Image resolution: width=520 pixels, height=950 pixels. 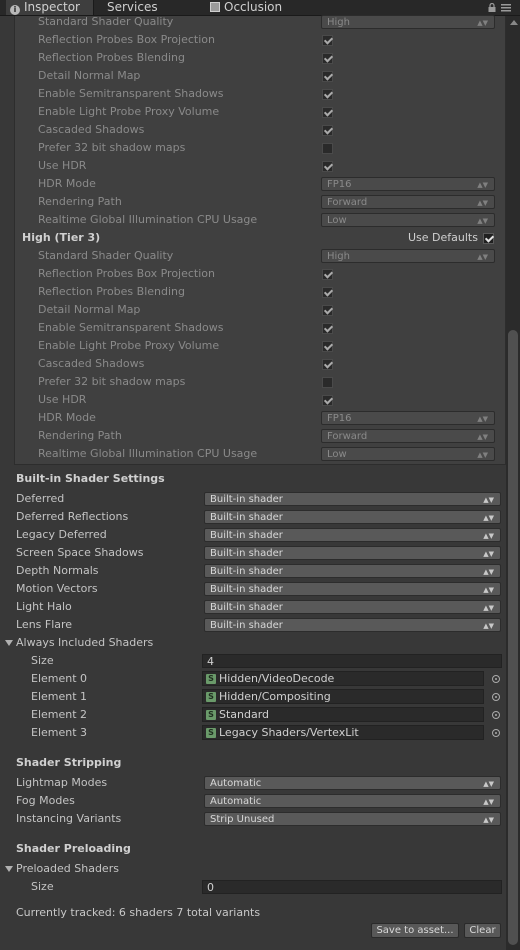 I want to click on preloaded-size-field: 0, so click(x=352, y=887).